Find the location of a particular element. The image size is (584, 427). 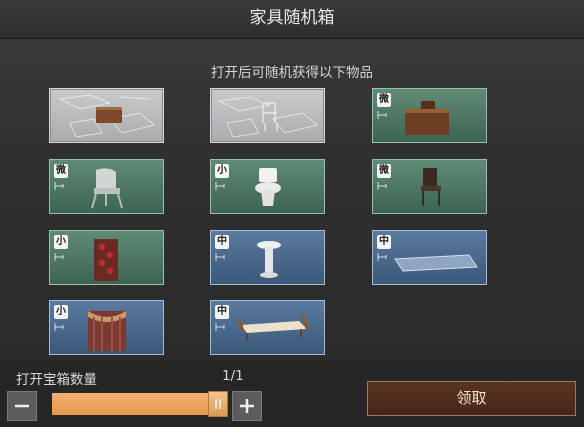

item-rug: 中 is located at coordinates (429, 257).